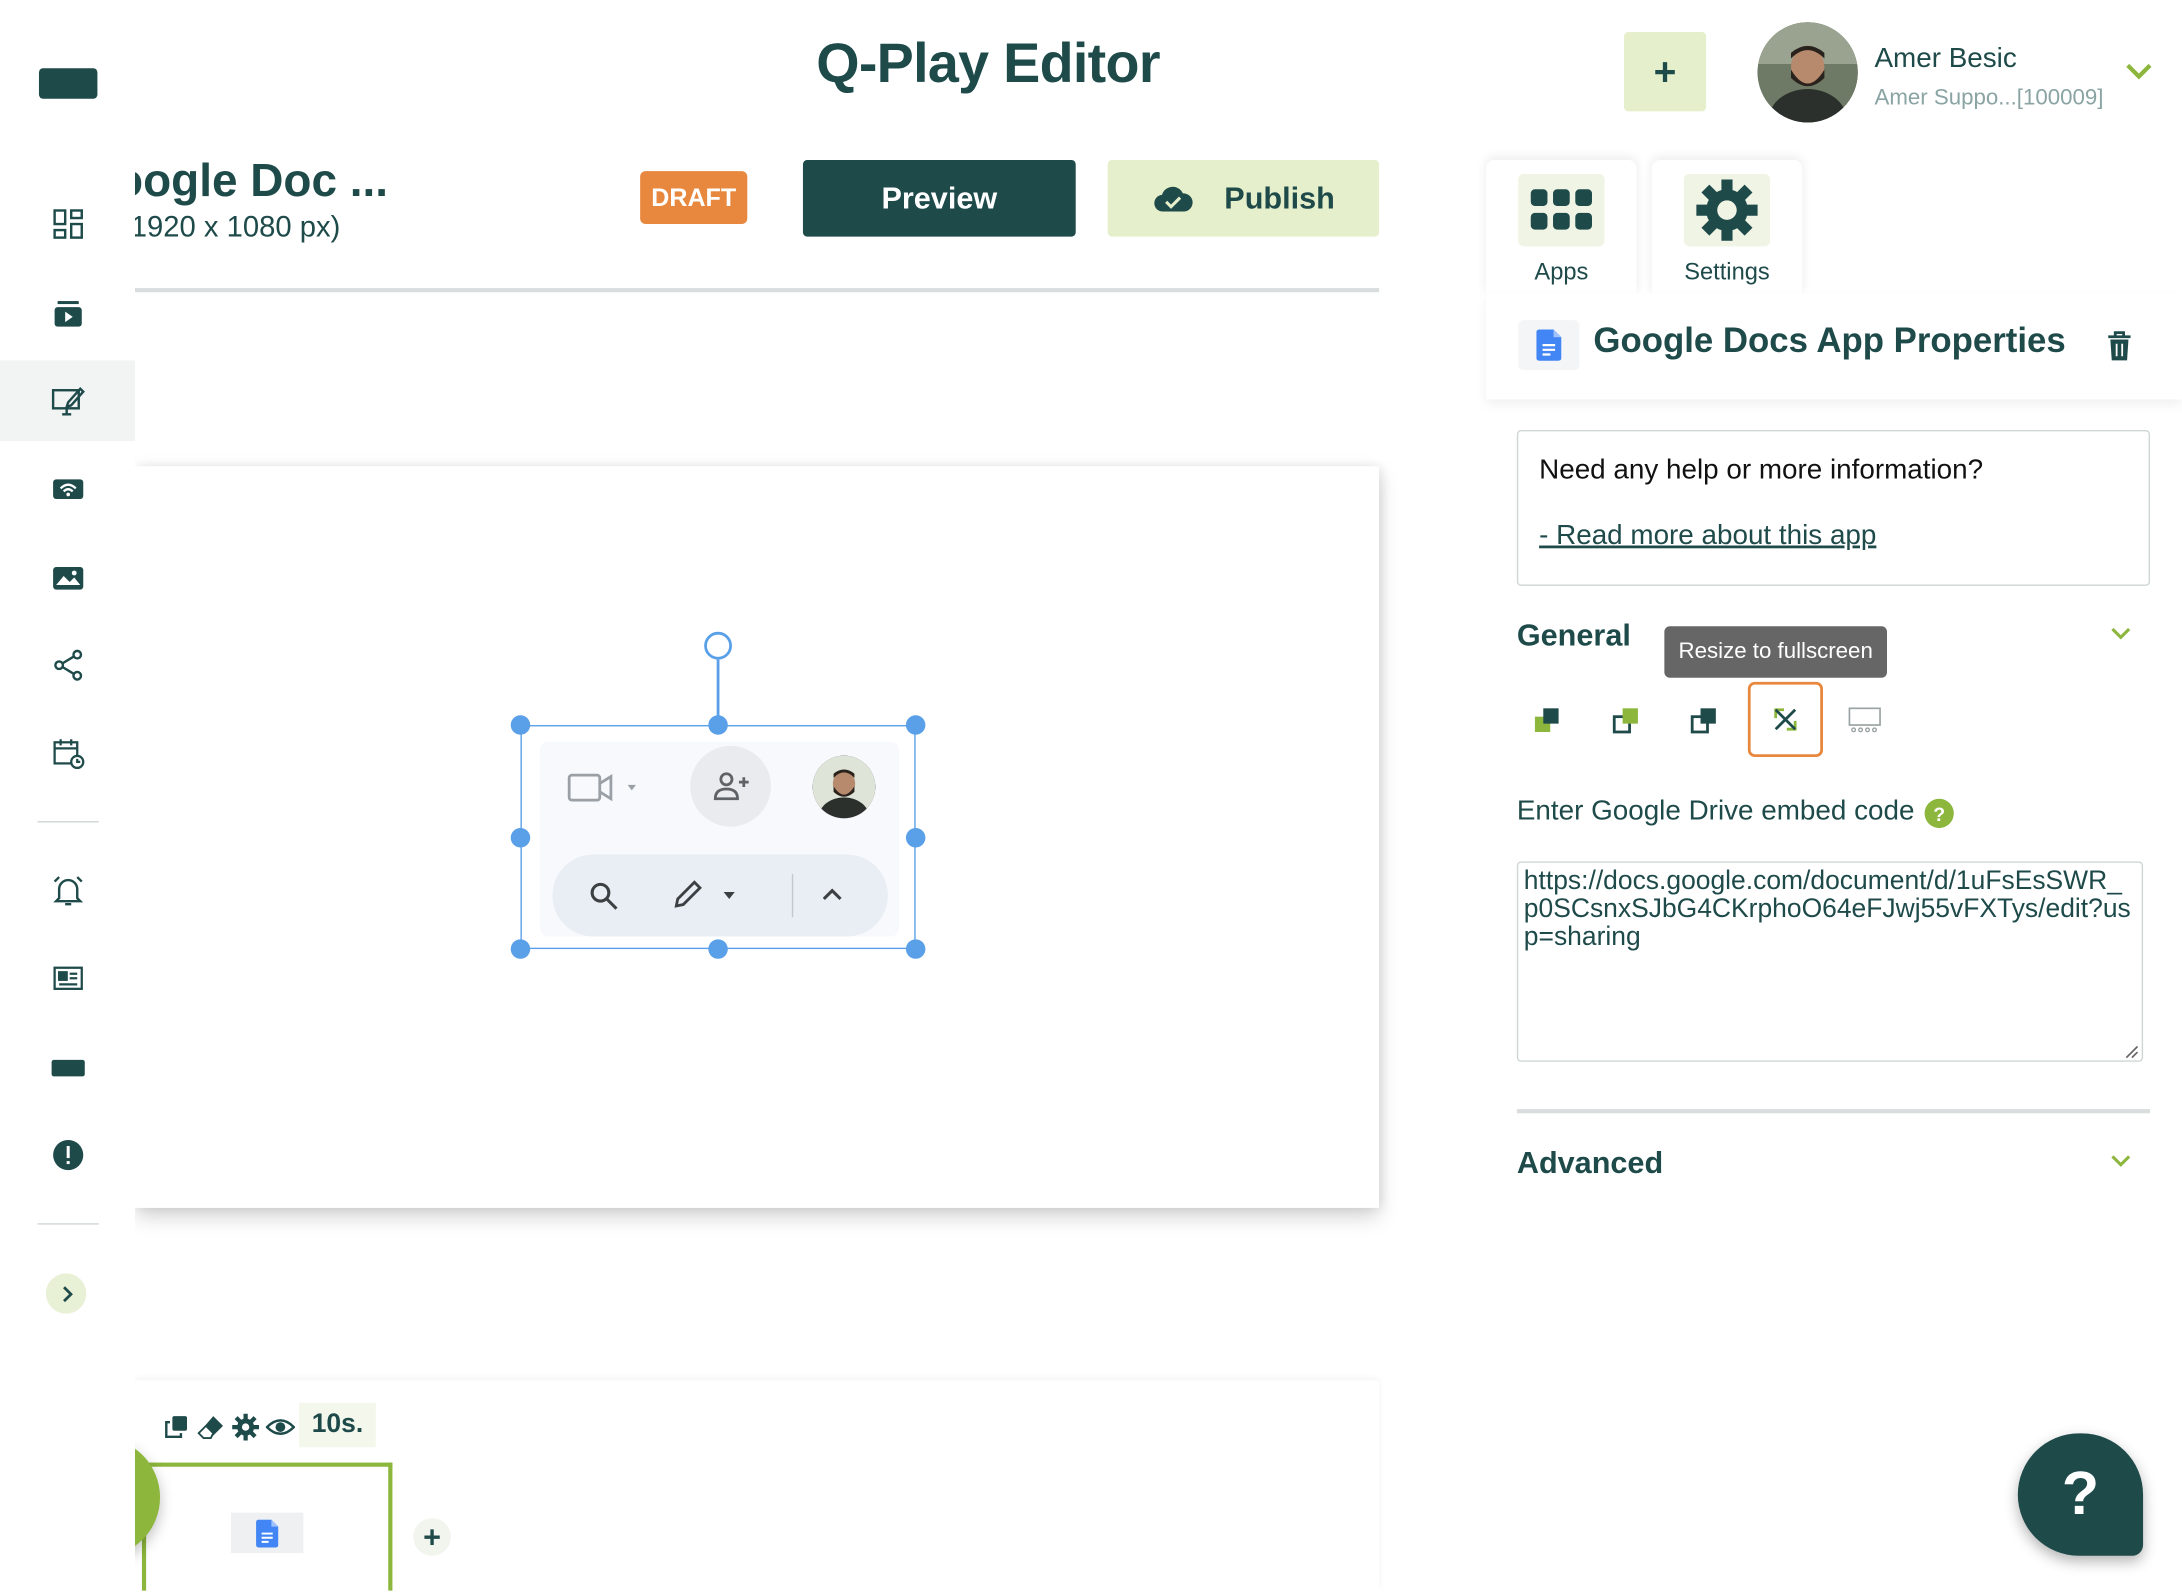  I want to click on status-badge: DRAFT, so click(694, 198).